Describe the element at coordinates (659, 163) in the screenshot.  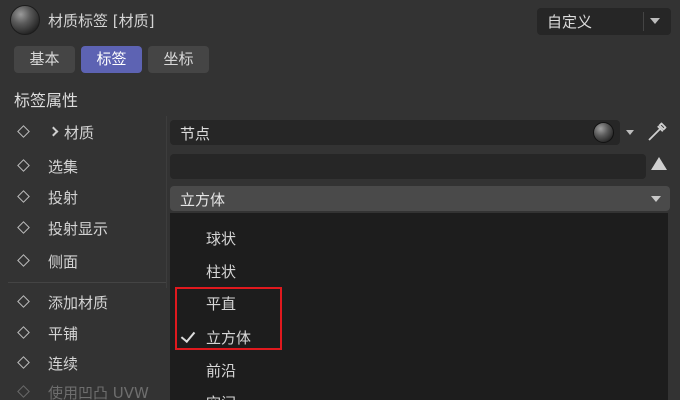
I see `selection-pick-arrow-icon` at that location.